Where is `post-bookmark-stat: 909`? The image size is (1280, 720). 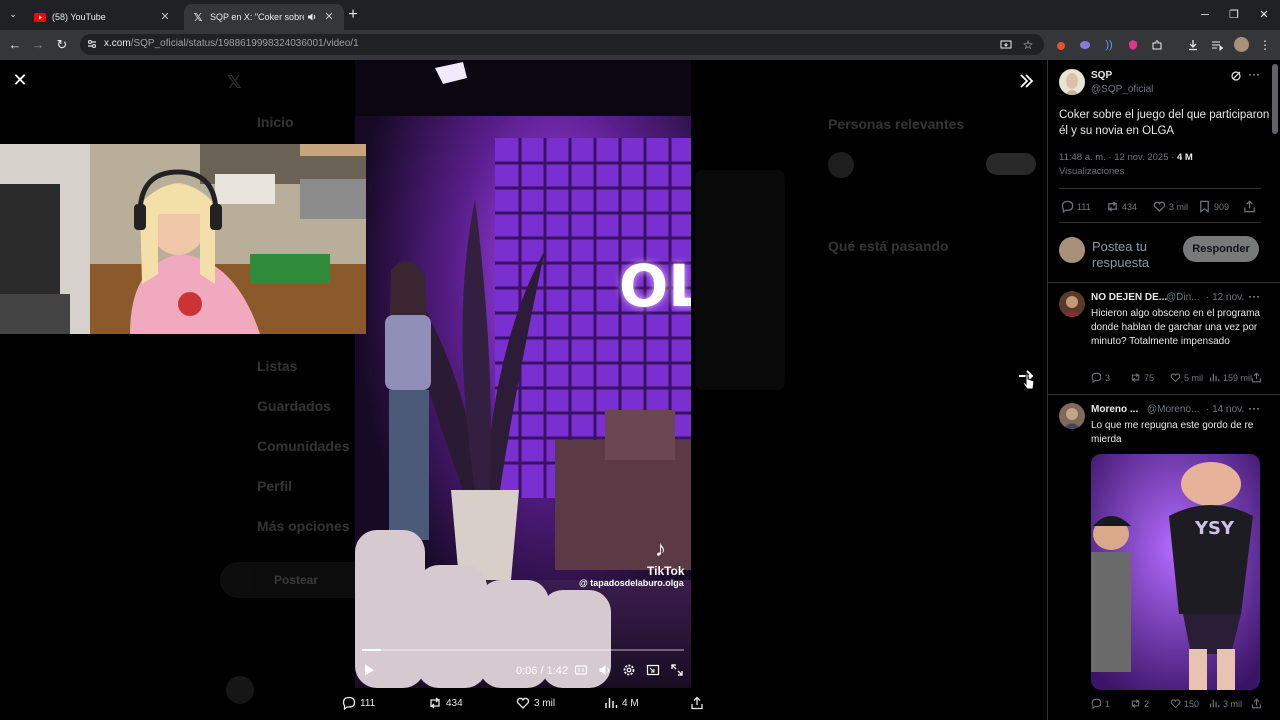 post-bookmark-stat: 909 is located at coordinates (1213, 206).